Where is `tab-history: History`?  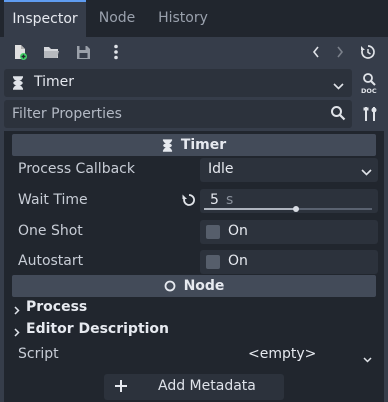
tab-history: History is located at coordinates (183, 18).